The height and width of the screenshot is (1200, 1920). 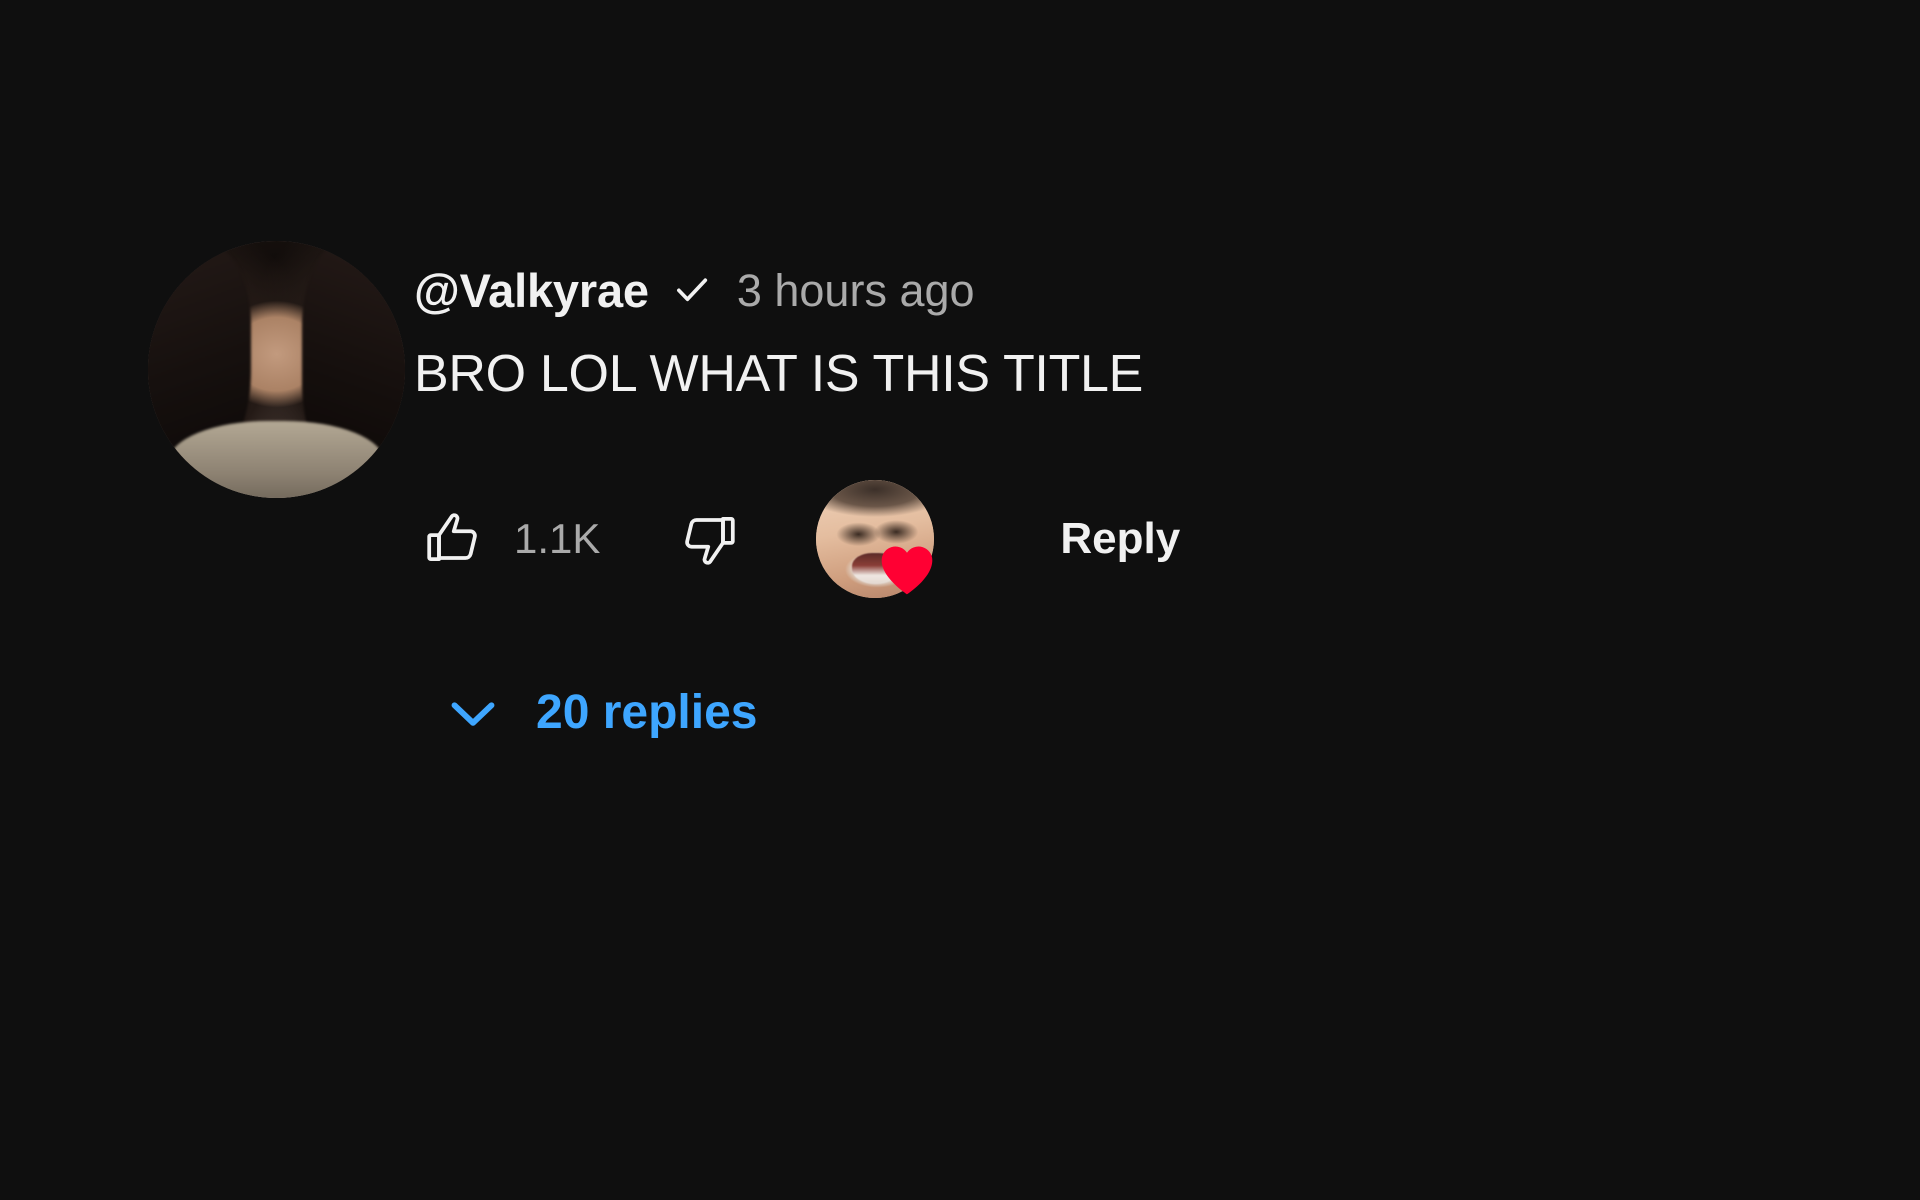 I want to click on avatar-photo, so click(x=276, y=369).